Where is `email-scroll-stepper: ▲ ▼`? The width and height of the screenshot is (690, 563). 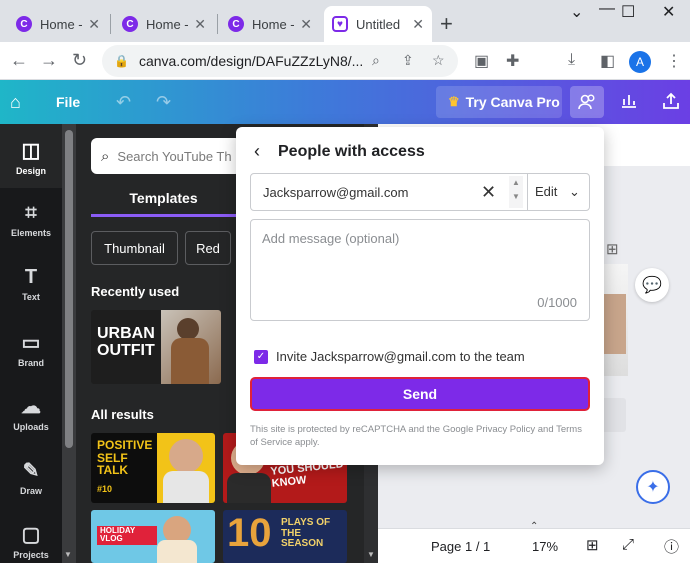
email-scroll-stepper: ▲ ▼ is located at coordinates (516, 192).